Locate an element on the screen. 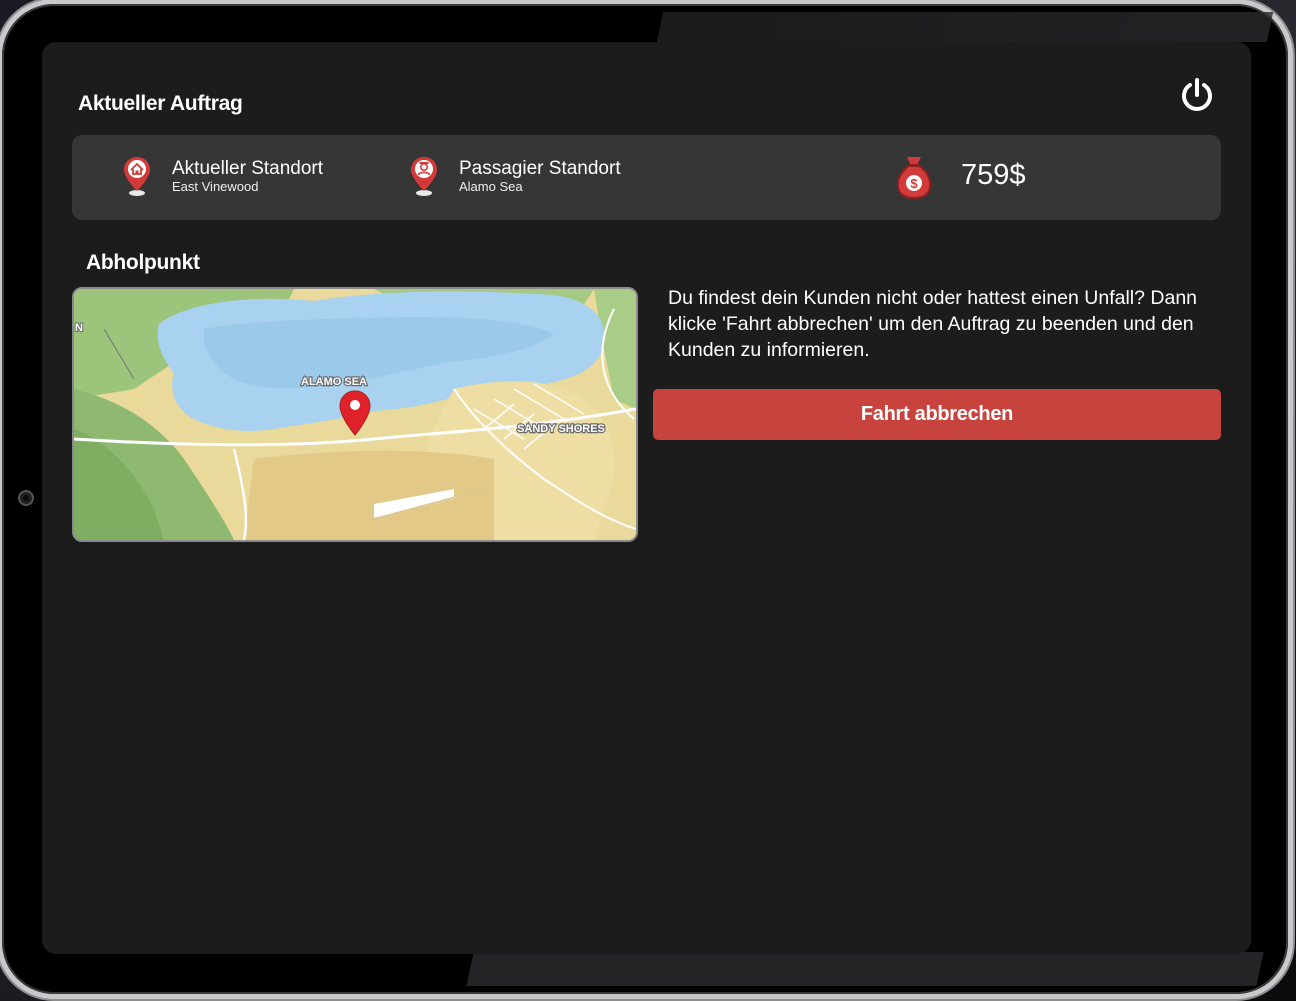  passenger-location-label: Passagier Standort is located at coordinates (540, 168).